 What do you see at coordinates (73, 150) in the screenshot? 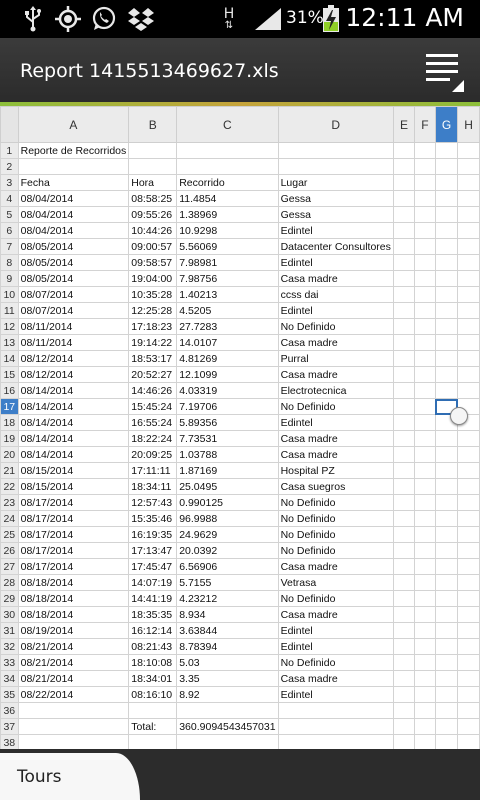
I see `cell: Reporte de Recorridos` at bounding box center [73, 150].